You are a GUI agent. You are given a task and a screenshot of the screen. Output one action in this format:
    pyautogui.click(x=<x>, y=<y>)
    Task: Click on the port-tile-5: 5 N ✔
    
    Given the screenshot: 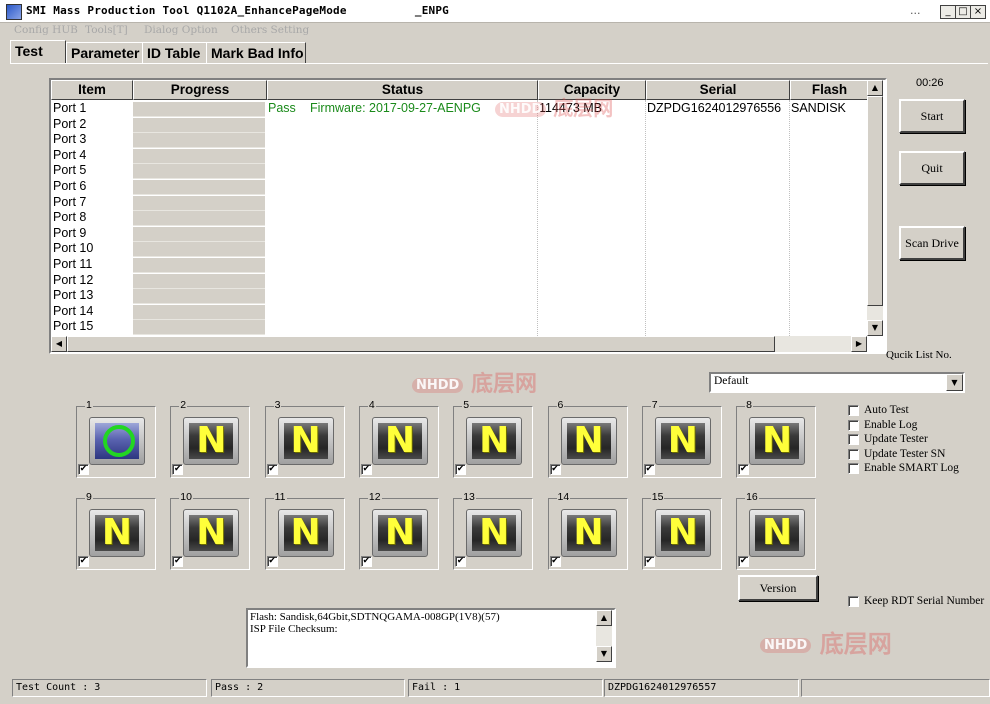 What is the action you would take?
    pyautogui.click(x=493, y=438)
    